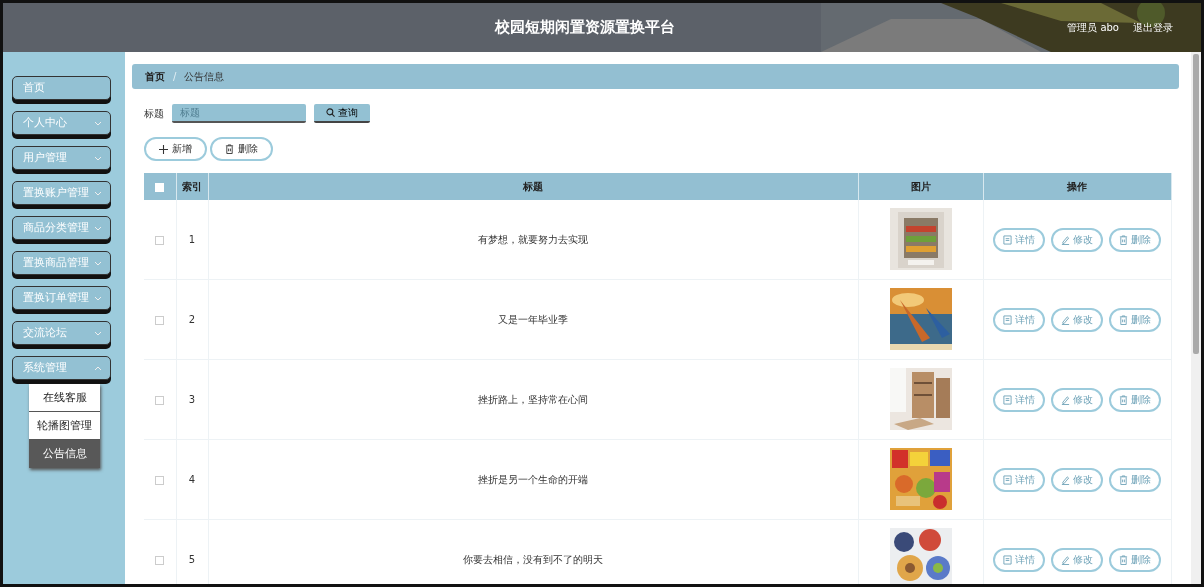 The image size is (1204, 587). What do you see at coordinates (192, 186) in the screenshot?
I see `column-header: 索引` at bounding box center [192, 186].